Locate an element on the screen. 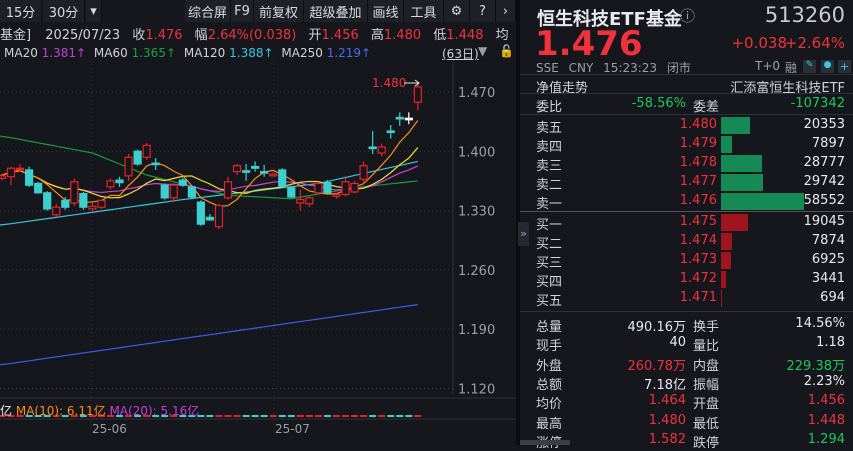 Image resolution: width=853 pixels, height=451 pixels. level-price: 1.477 is located at coordinates (698, 181).